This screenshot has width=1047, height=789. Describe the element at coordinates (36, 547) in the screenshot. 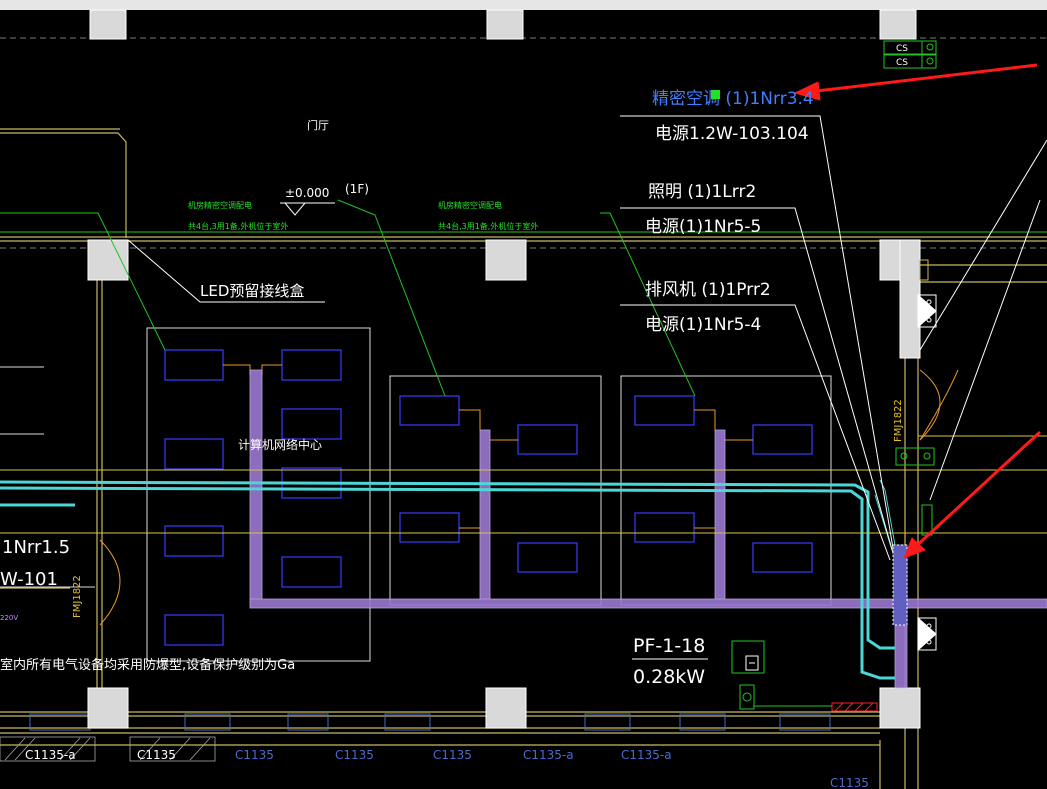

I see `left-circuit-label: 1Nrr1.5` at that location.